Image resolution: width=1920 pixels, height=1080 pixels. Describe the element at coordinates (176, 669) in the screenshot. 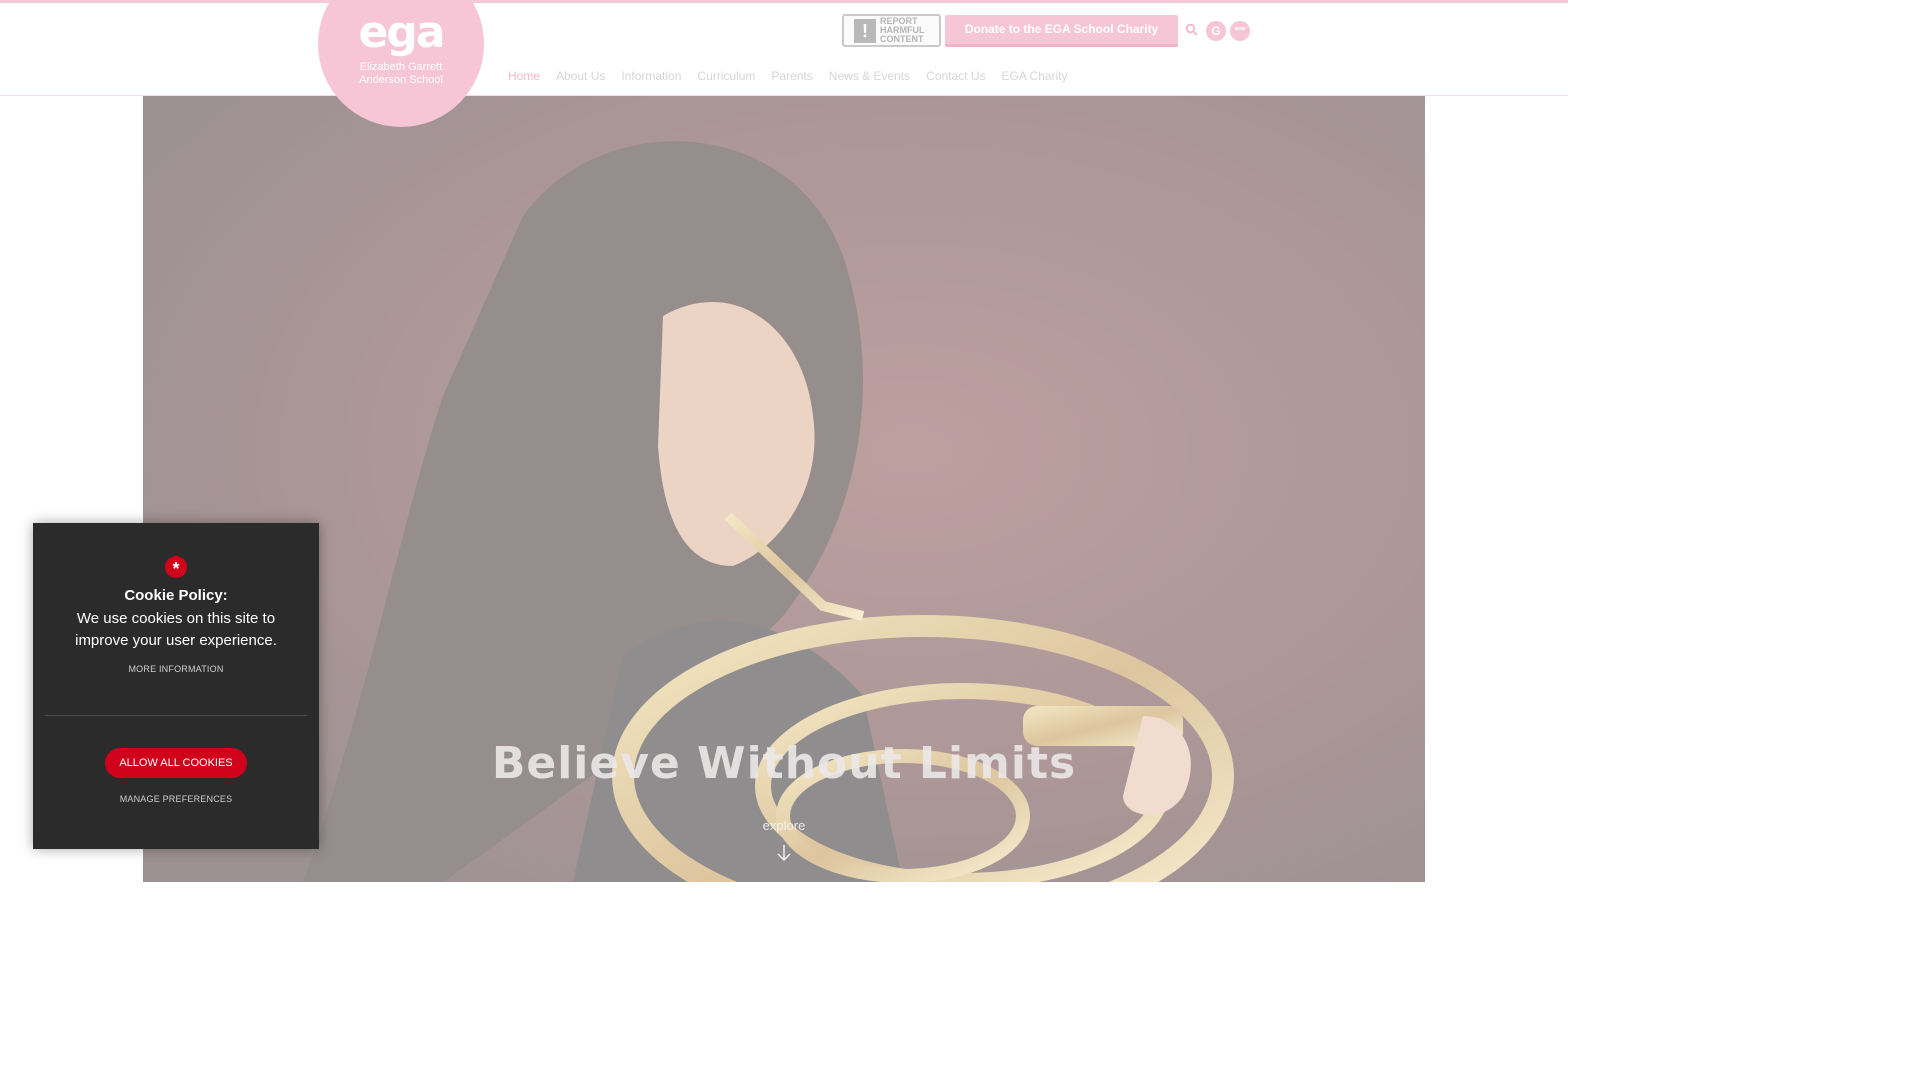

I see `cookie-more-information-link: MORE INFORMATION` at that location.